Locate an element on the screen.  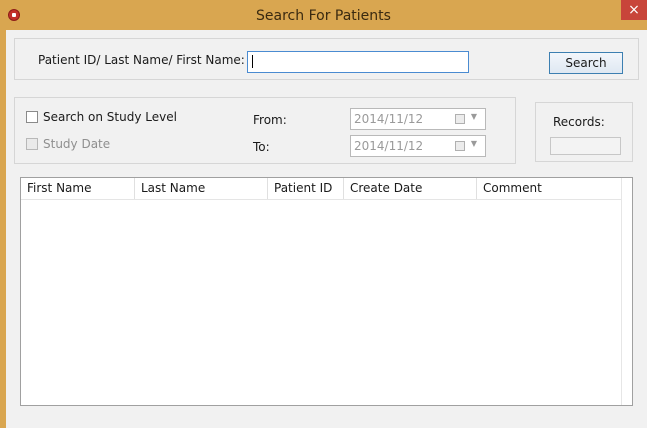
from-date-picker: 2014/11/12 ▼ is located at coordinates (418, 119).